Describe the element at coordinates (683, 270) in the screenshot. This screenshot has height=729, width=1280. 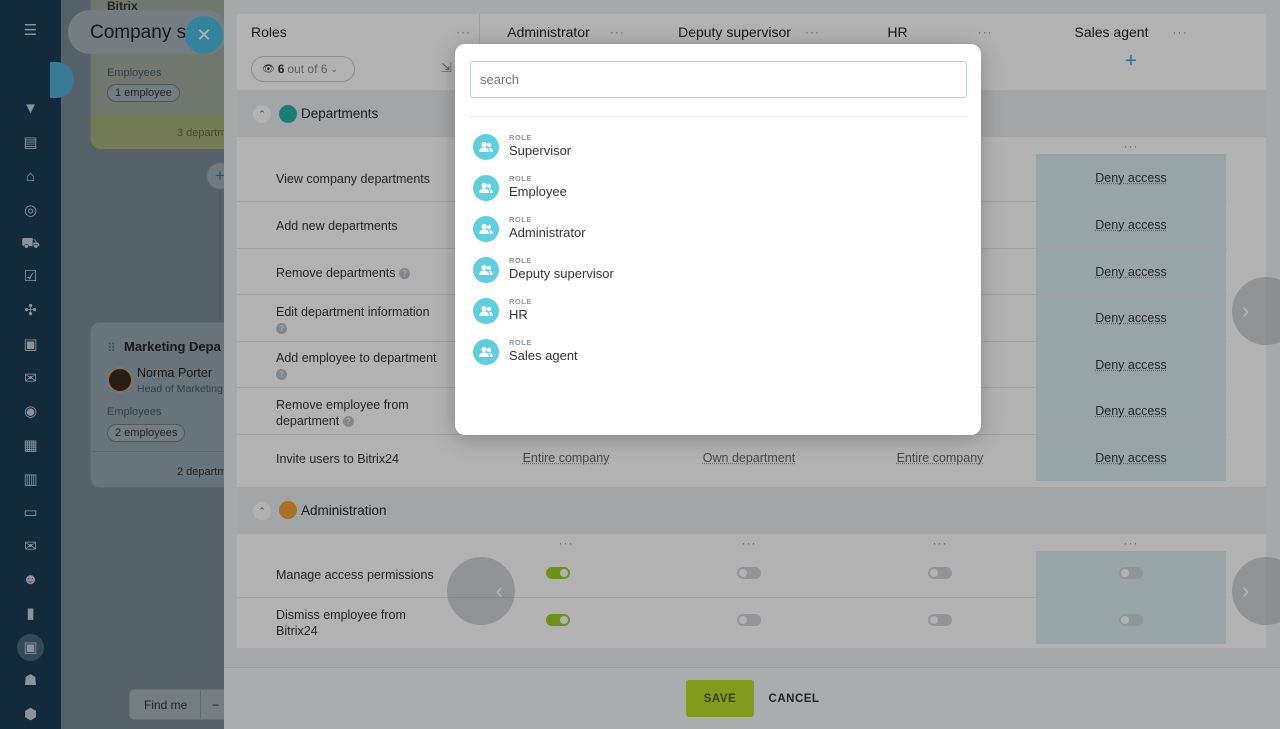
I see `role-option-deputy-supervisor: ROLE Deputy supervisor` at that location.